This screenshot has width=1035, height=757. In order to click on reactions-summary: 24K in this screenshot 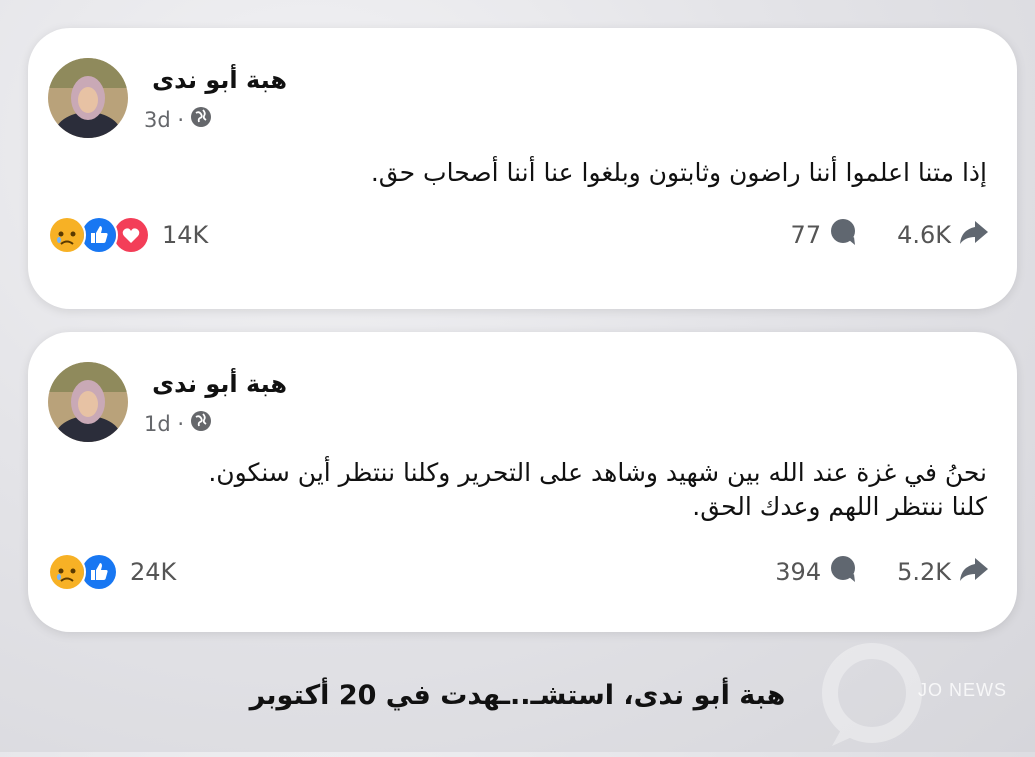, I will do `click(112, 572)`.